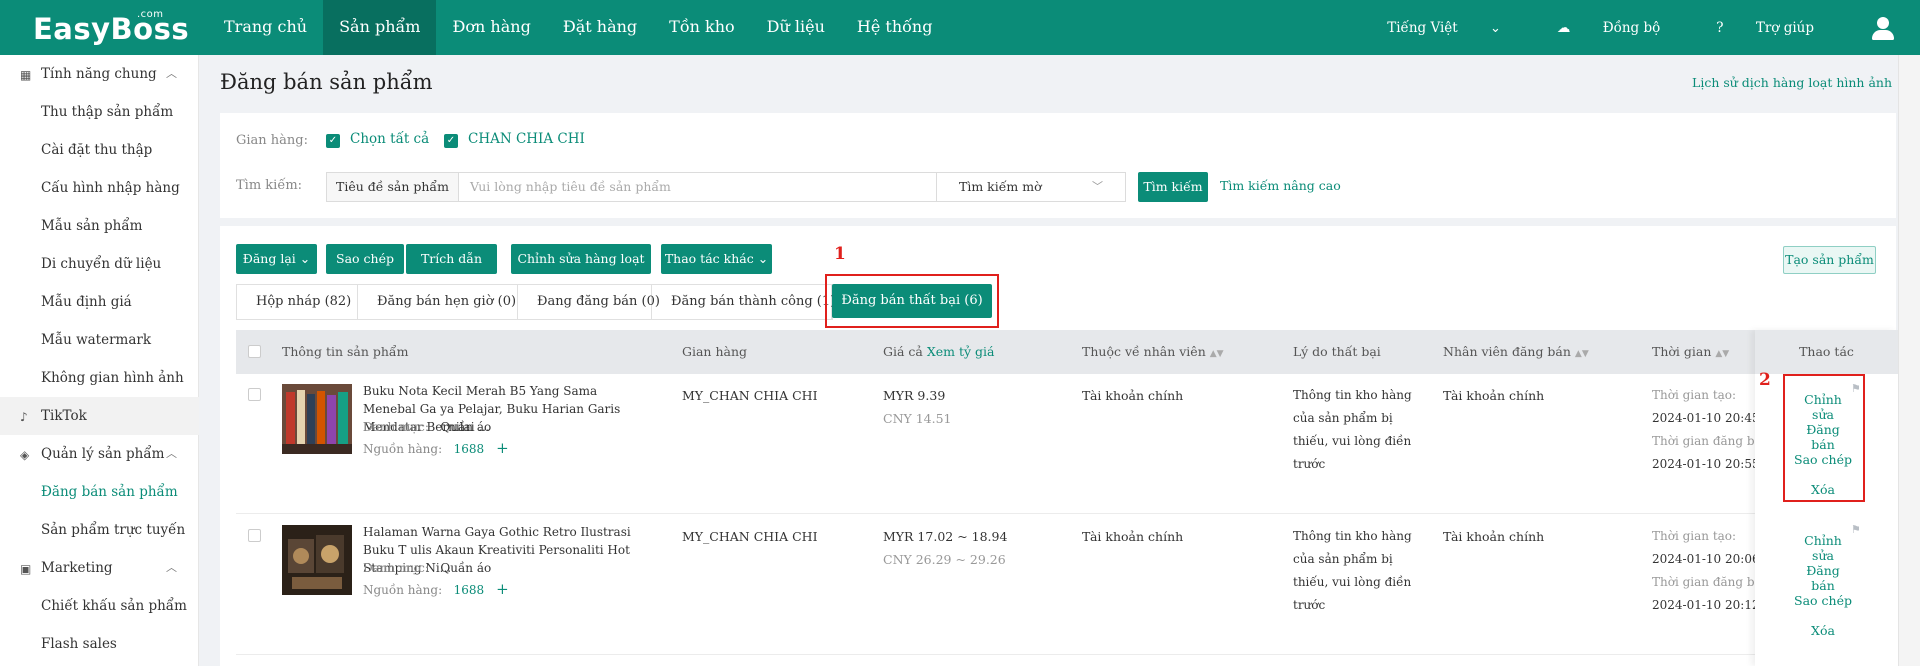 The height and width of the screenshot is (666, 1920). What do you see at coordinates (297, 302) in the screenshot?
I see `tab-draft: Hộp nháp (82)` at bounding box center [297, 302].